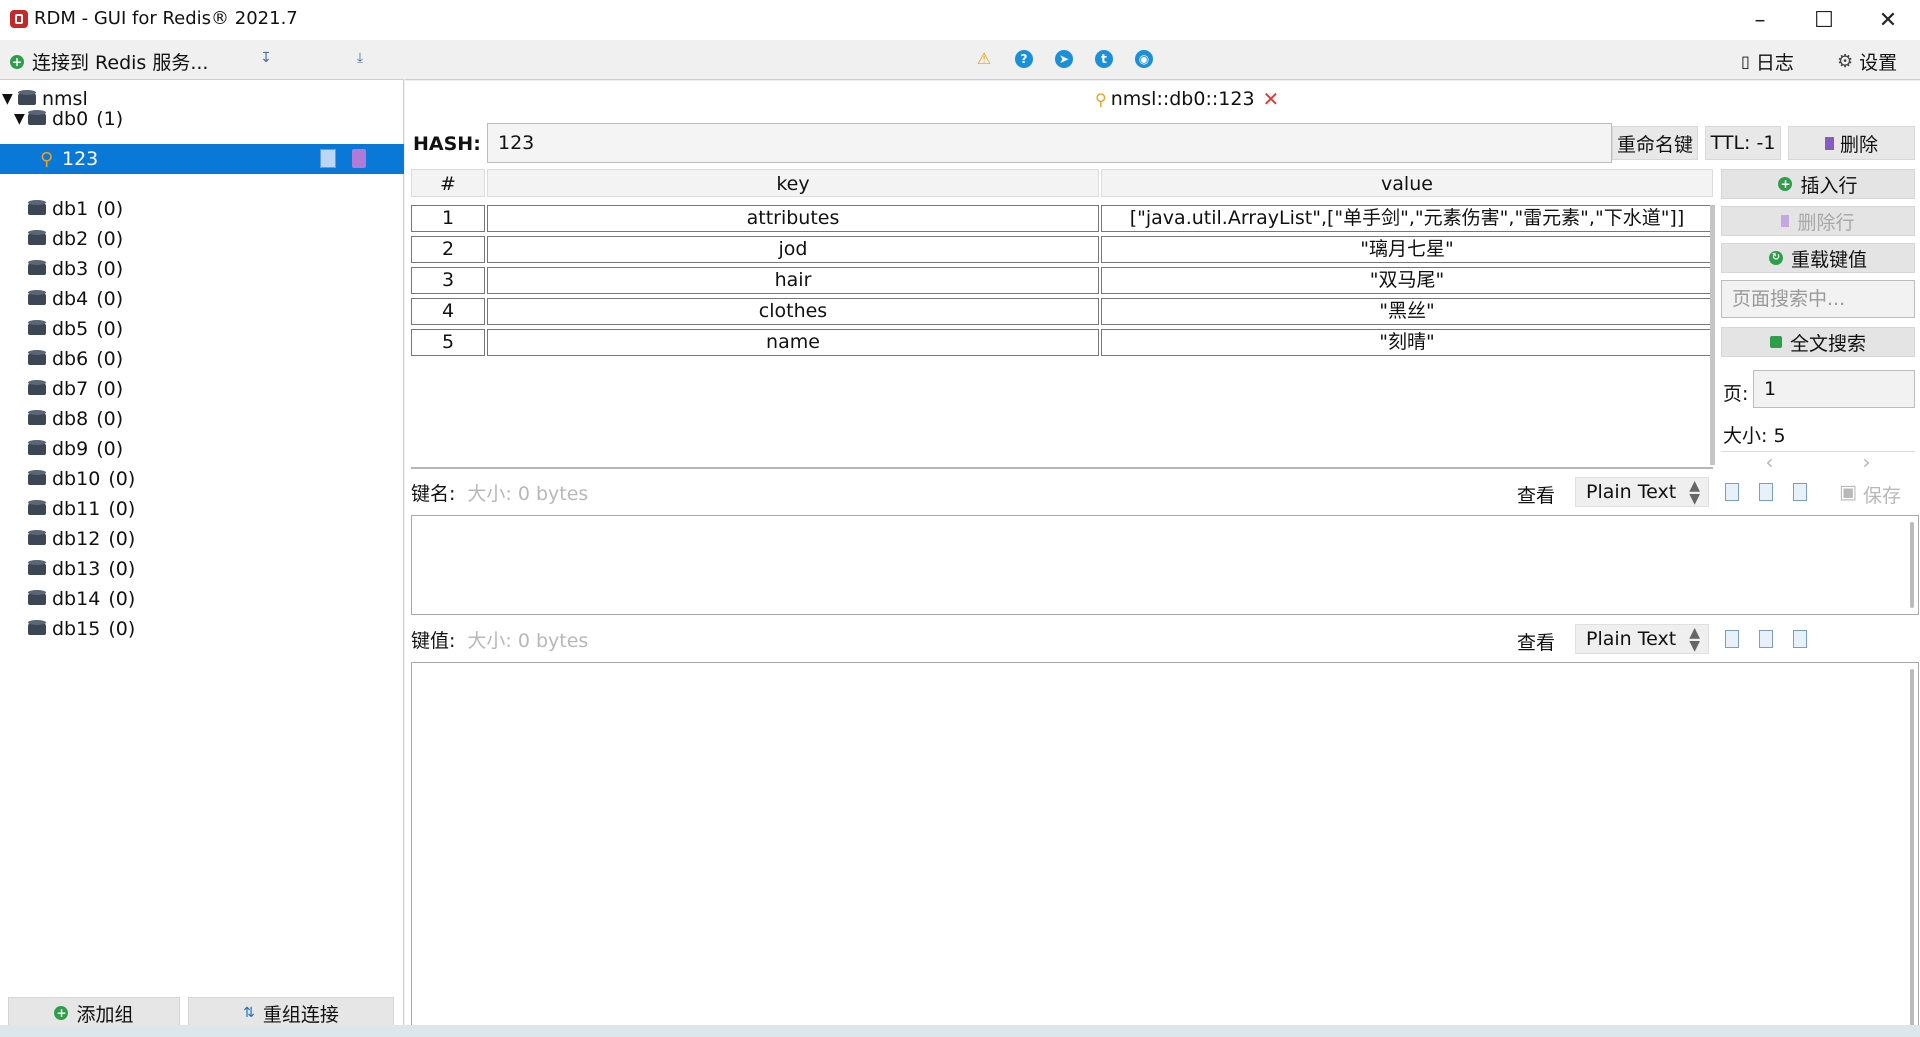  I want to click on db-node: db6 (0), so click(202, 359).